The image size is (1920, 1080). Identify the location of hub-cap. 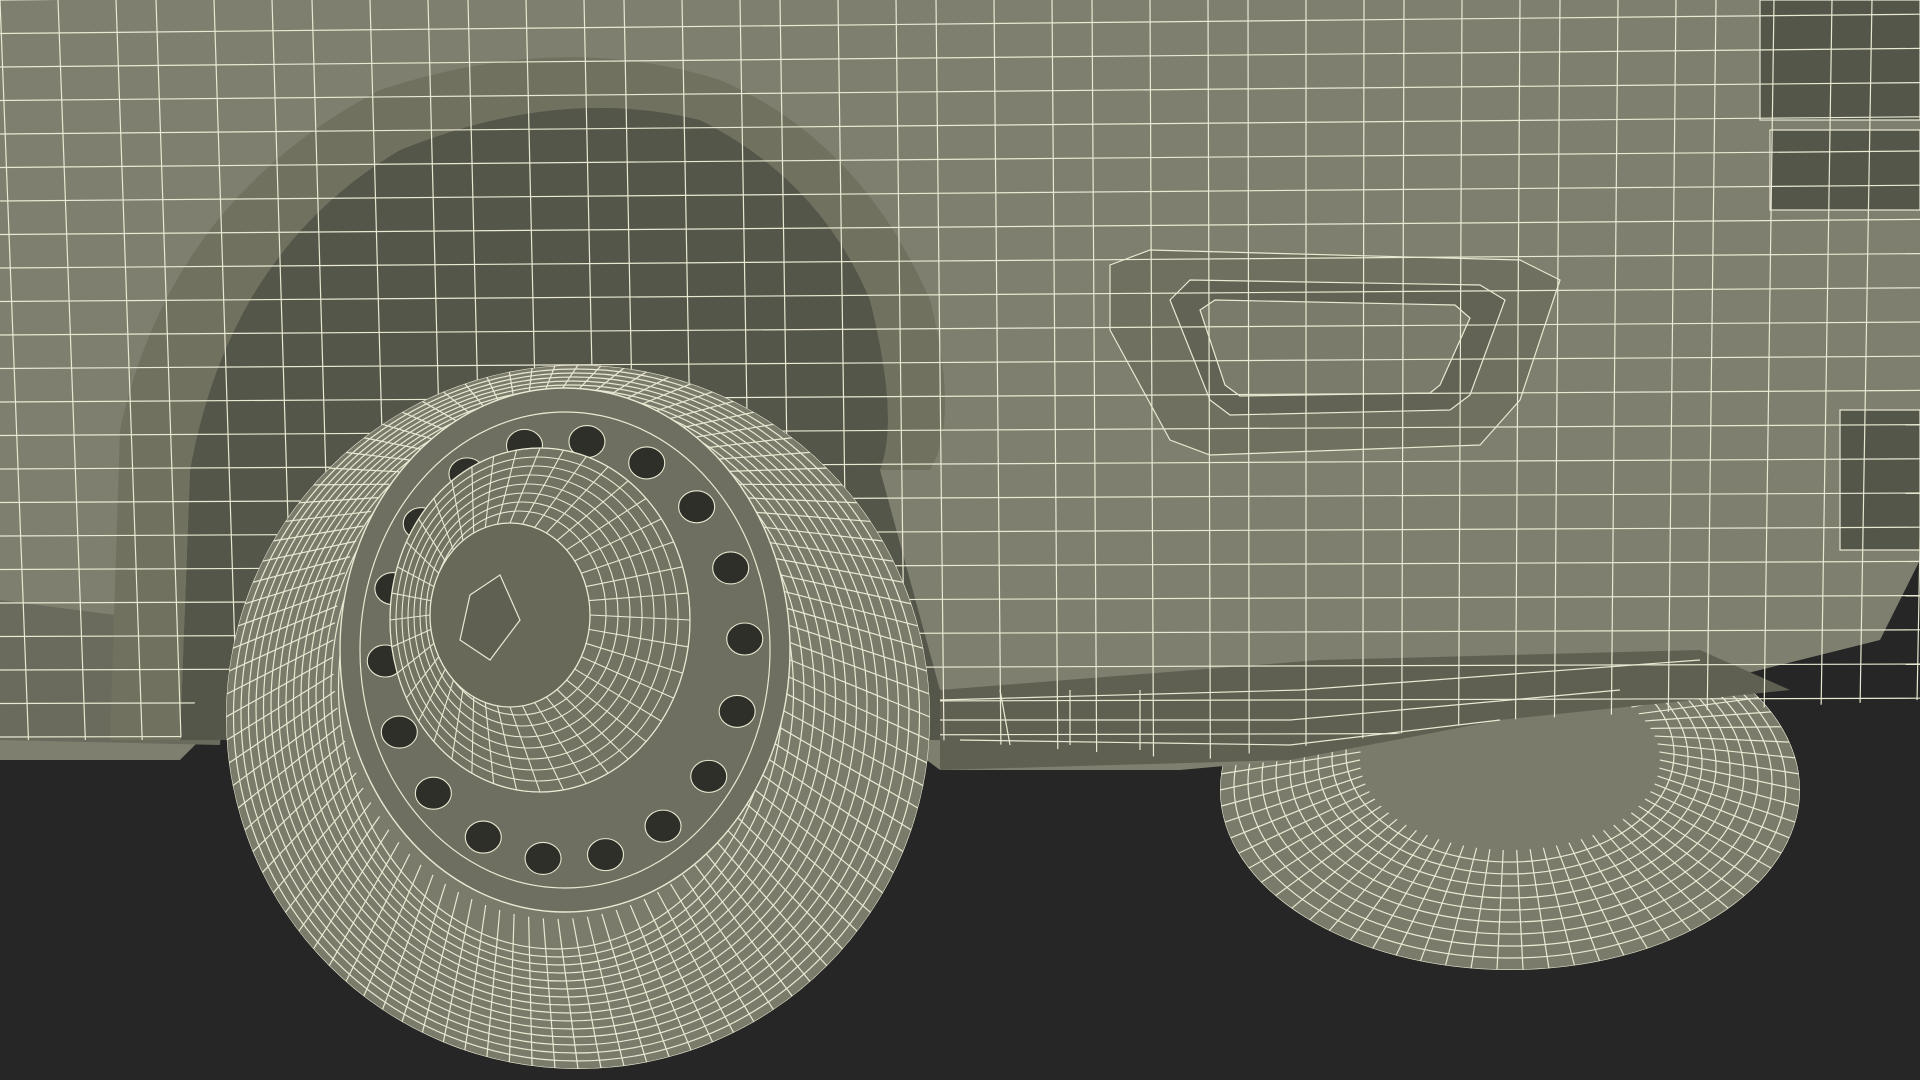
(510, 615).